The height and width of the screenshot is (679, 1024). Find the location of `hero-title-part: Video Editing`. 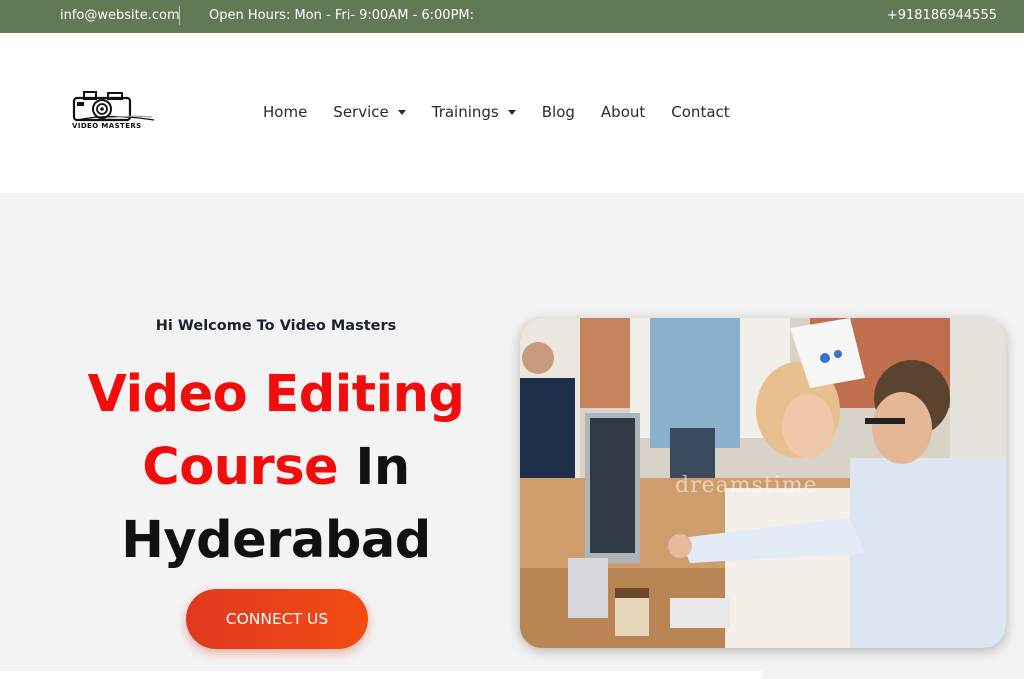

hero-title-part: Video Editing is located at coordinates (276, 394).